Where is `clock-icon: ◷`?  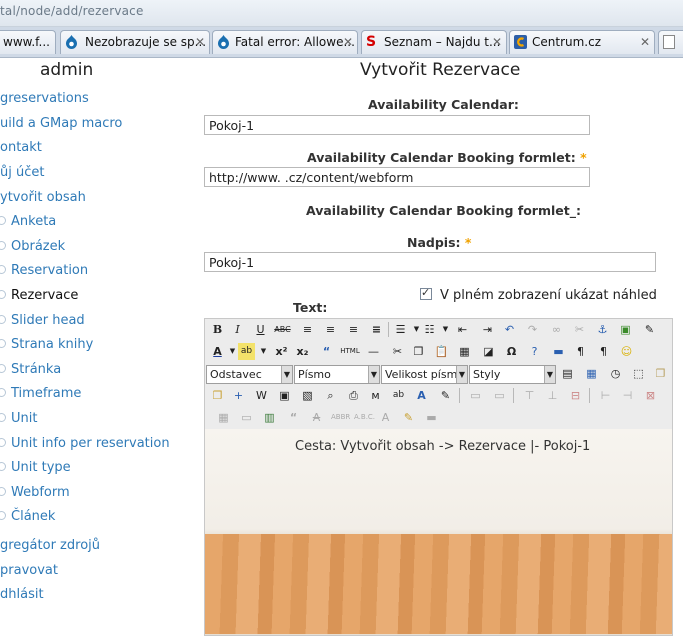
clock-icon: ◷ is located at coordinates (615, 373).